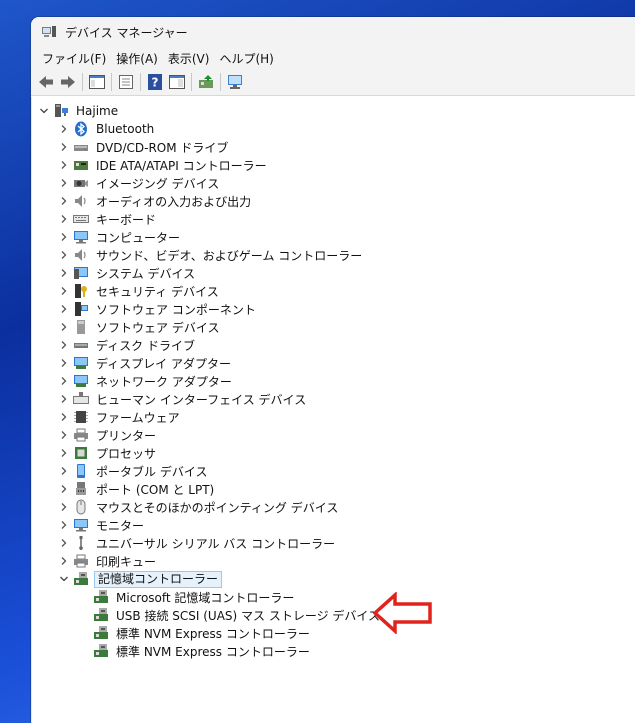 The height and width of the screenshot is (723, 635). Describe the element at coordinates (155, 201) in the screenshot. I see `tree-category-item: オーディオの入力および出力` at that location.